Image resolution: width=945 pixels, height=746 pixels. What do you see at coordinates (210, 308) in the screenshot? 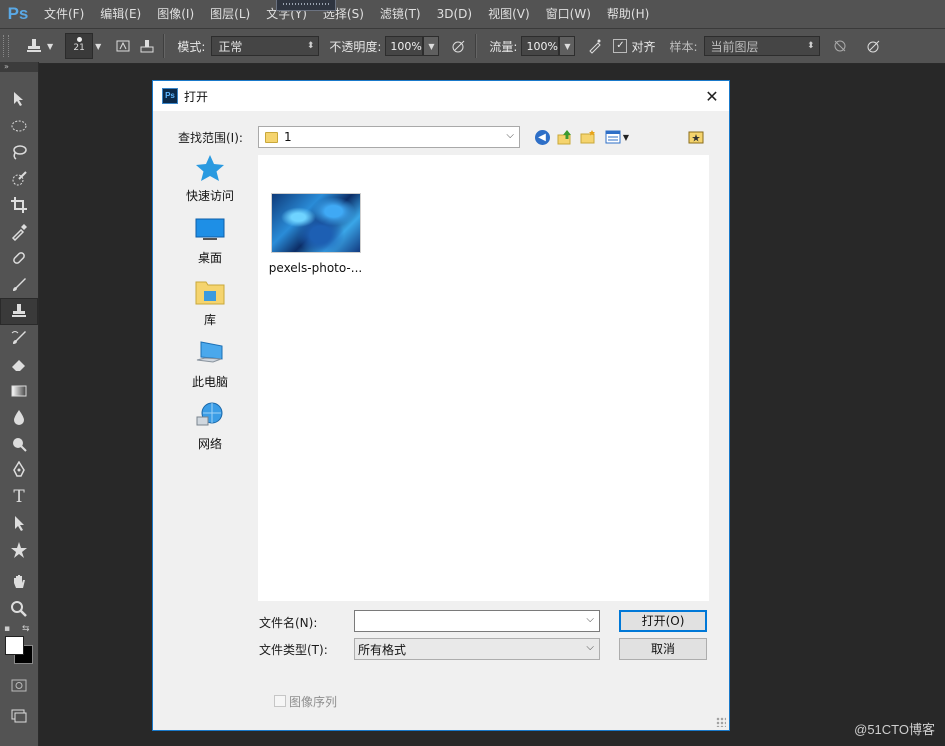
I see `place-library: 库` at bounding box center [210, 308].